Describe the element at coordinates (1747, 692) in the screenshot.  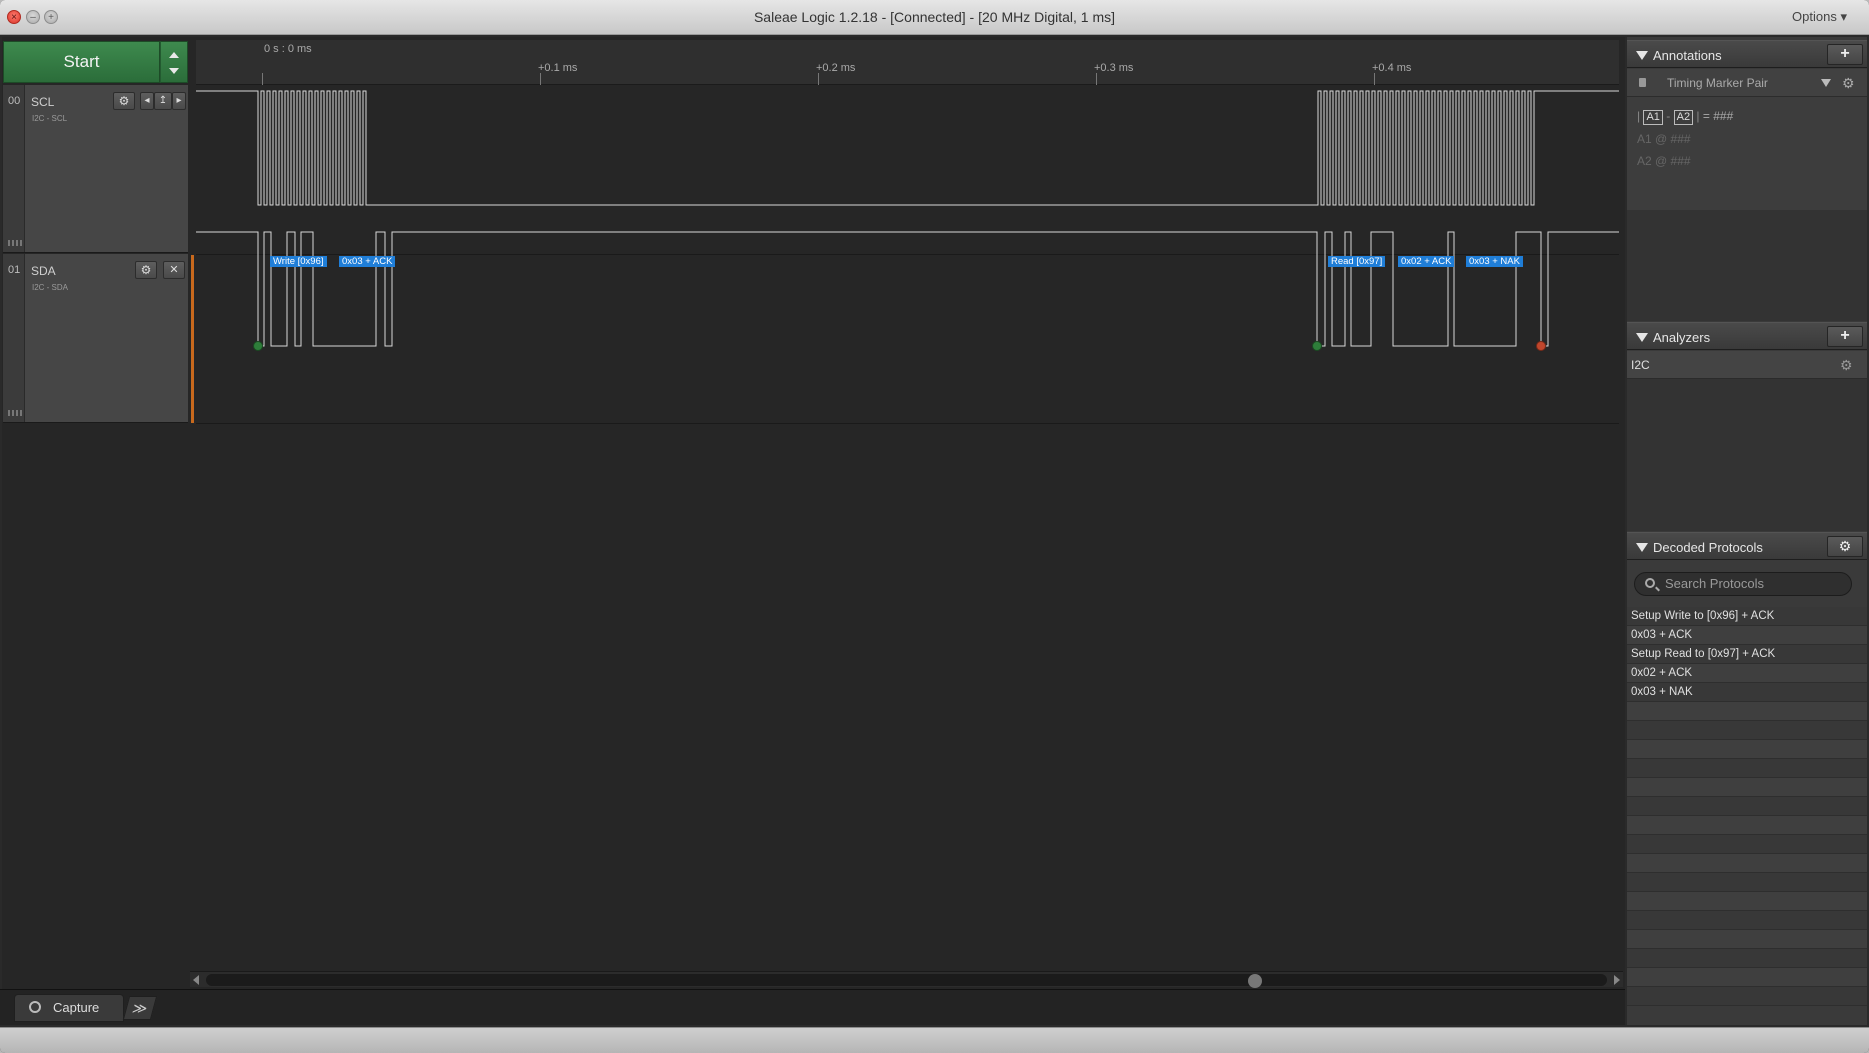
I see `decoded-row: 0x03 + NAK` at that location.